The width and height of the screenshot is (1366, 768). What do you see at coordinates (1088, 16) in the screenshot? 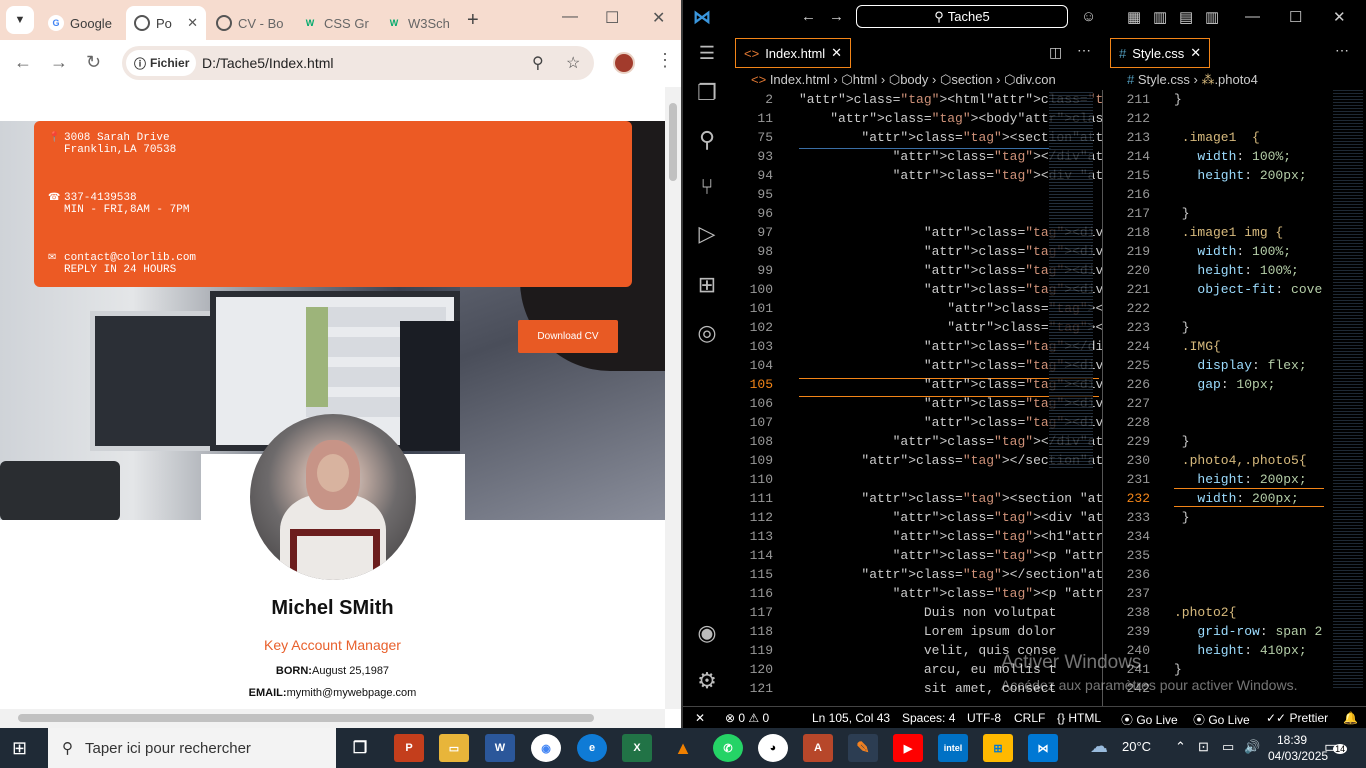
I see `copilot-icon: ☺` at bounding box center [1088, 16].